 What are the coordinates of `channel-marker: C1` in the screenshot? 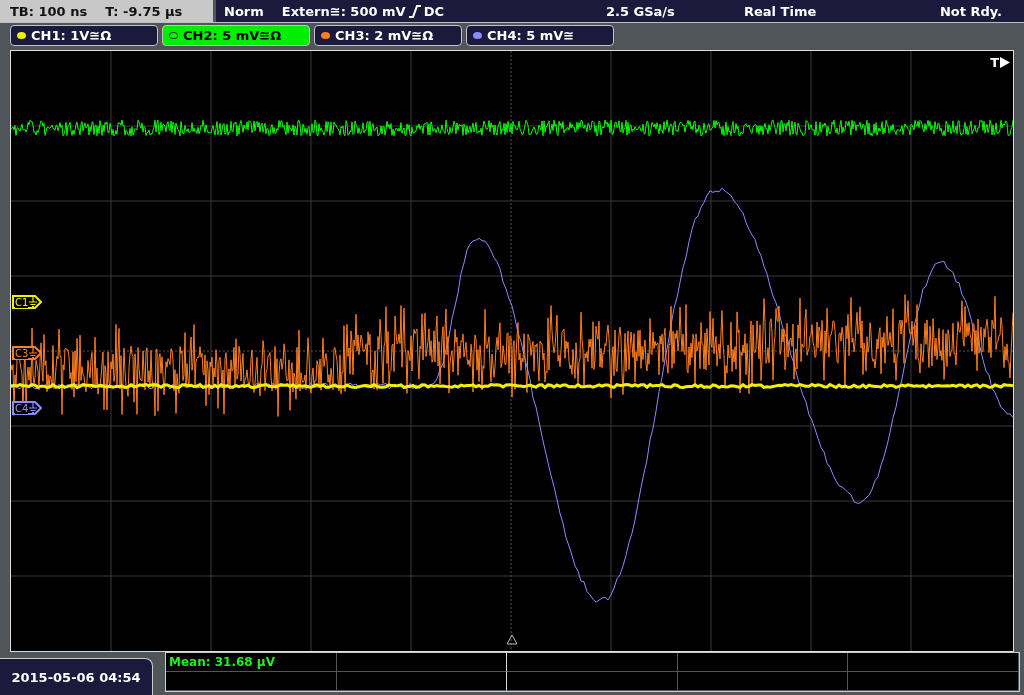 It's located at (27, 302).